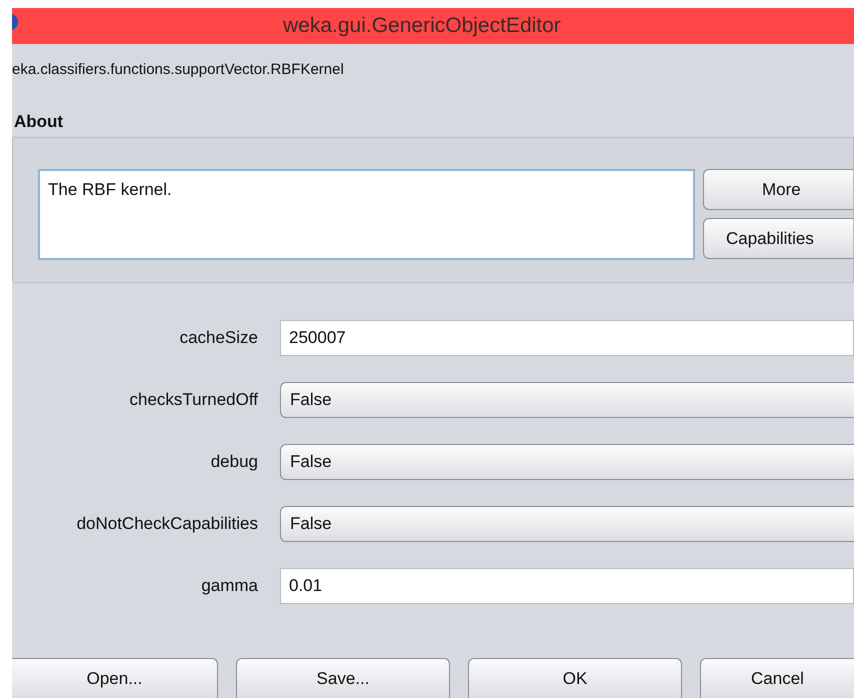 The width and height of the screenshot is (854, 698). Describe the element at coordinates (178, 70) in the screenshot. I see `class-name: eka.classifiers.functions.supportVector.RBFKernel` at that location.